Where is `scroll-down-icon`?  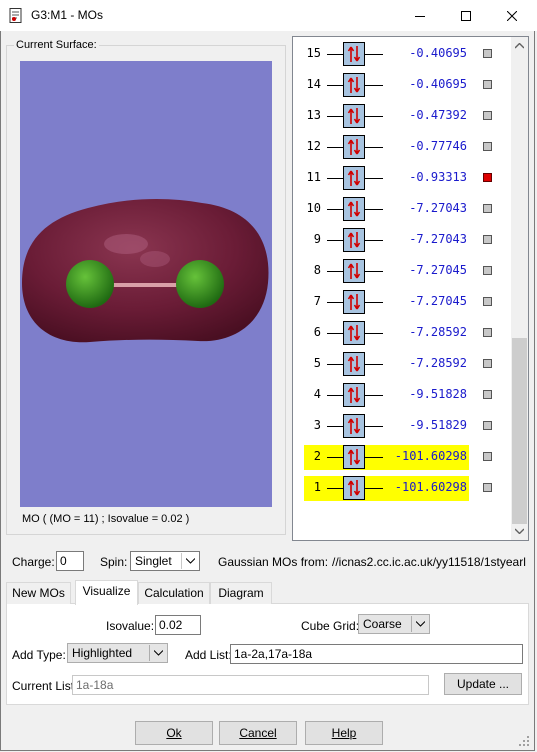 scroll-down-icon is located at coordinates (519, 531).